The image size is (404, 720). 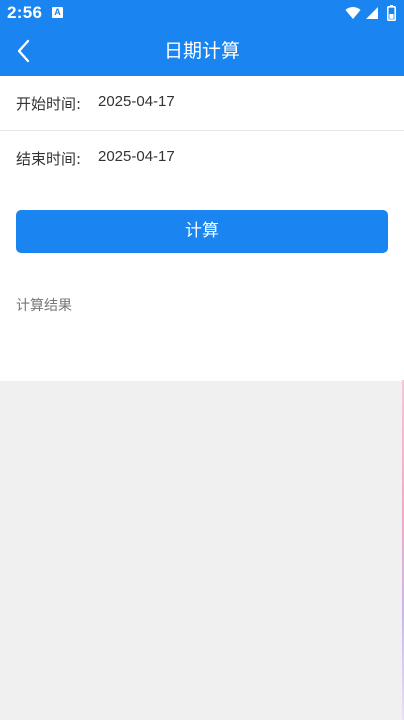 What do you see at coordinates (202, 13) in the screenshot?
I see `status-bar: 2:56 A` at bounding box center [202, 13].